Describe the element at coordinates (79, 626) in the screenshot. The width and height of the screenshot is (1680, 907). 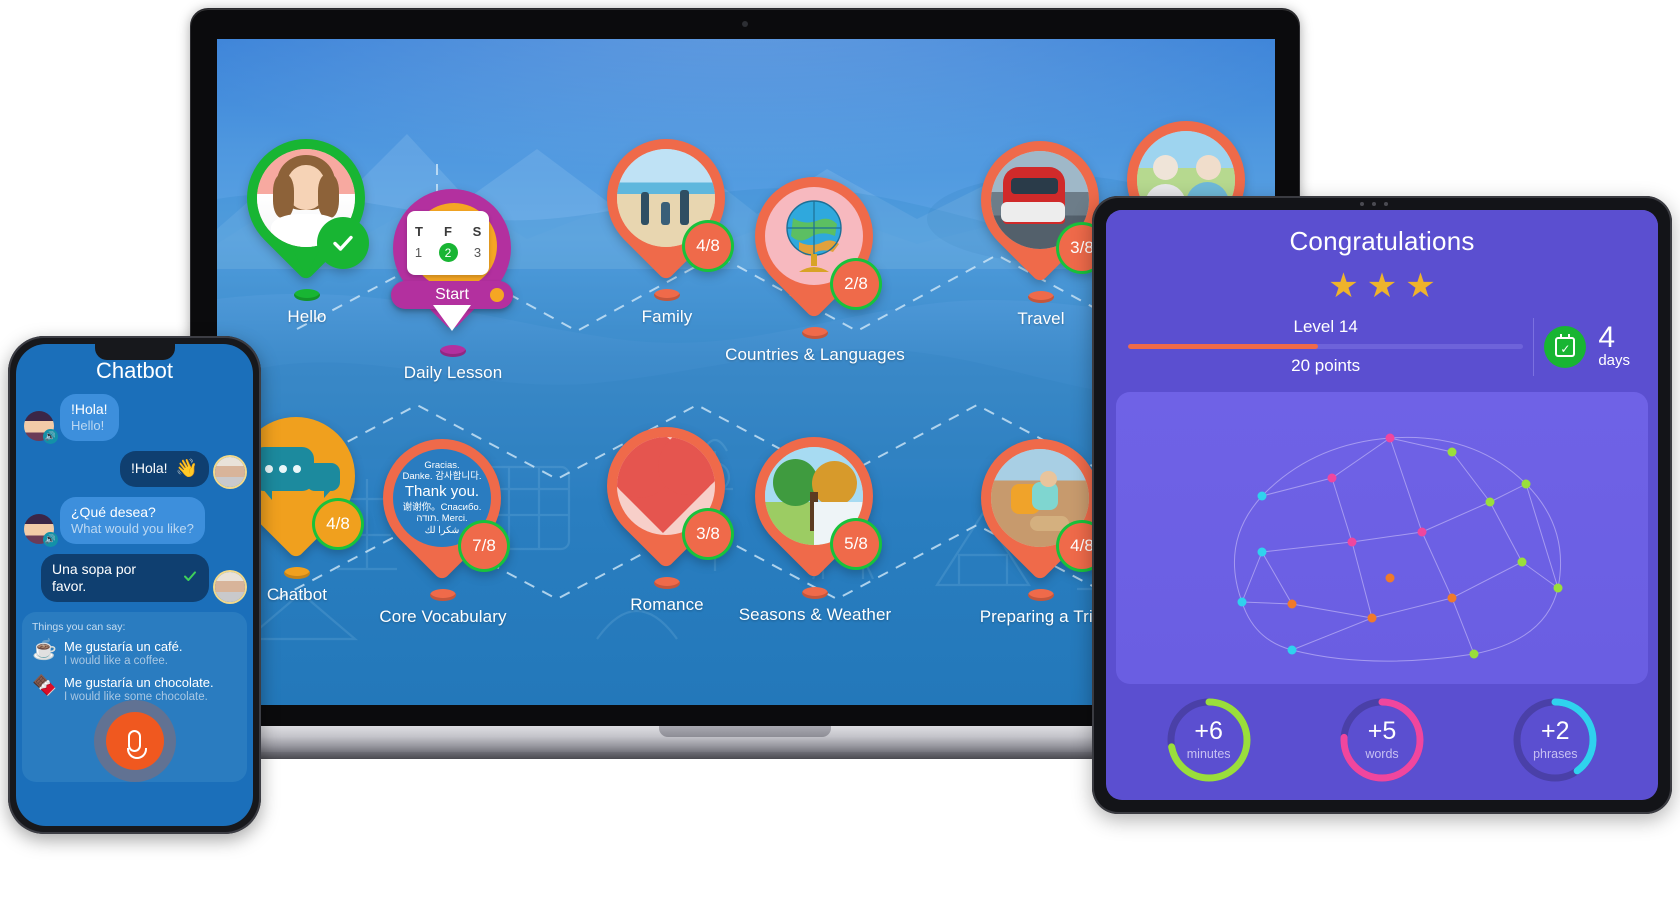
I see `suggestions-title: Things you can say:` at that location.